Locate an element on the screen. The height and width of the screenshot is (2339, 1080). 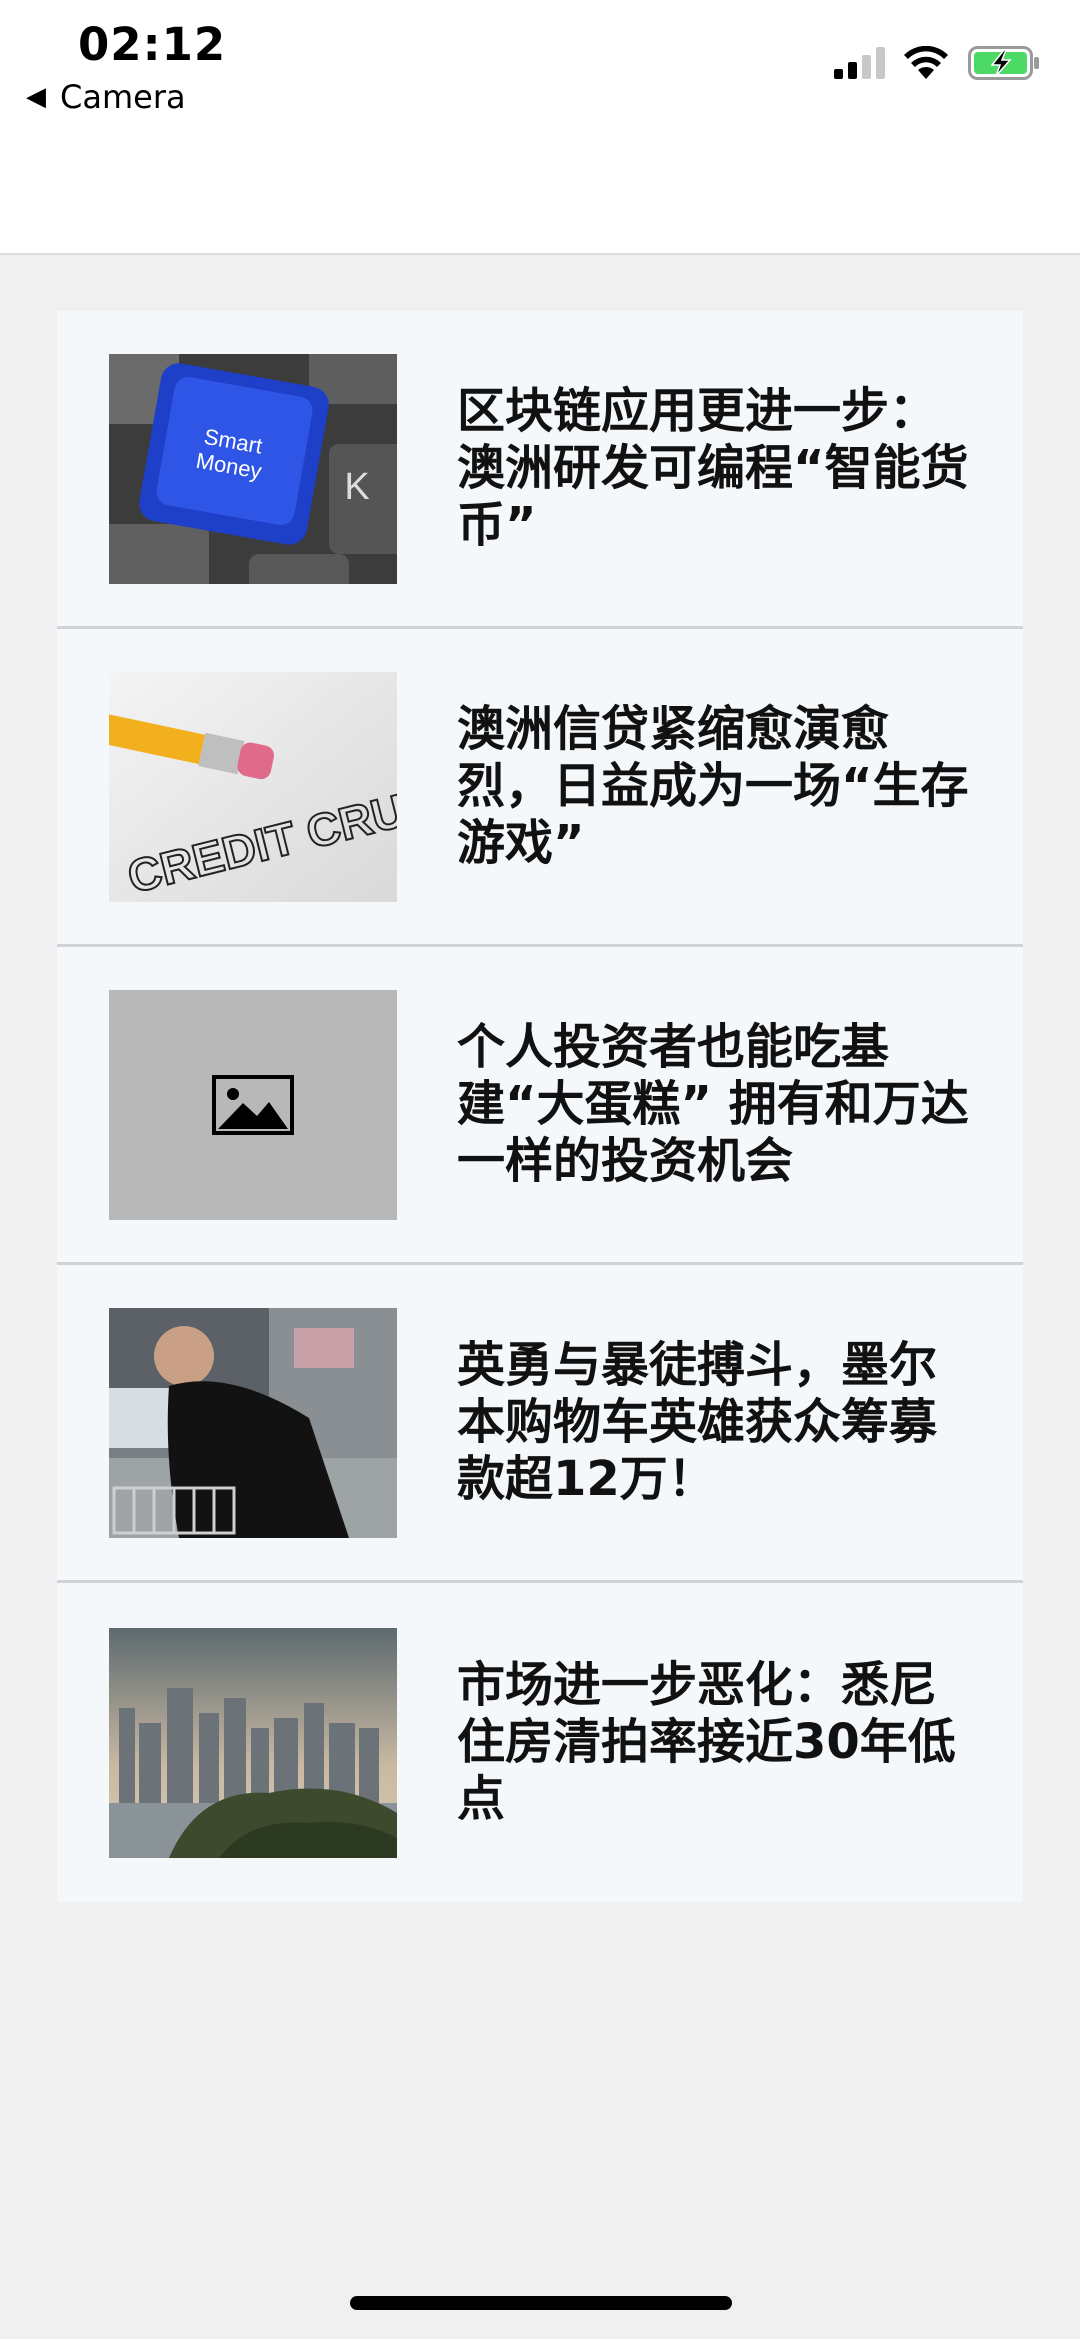
news-item: Smart Money K 区块链应用更进一步：澳洲研发可编程“智能货币” is located at coordinates (540, 470).